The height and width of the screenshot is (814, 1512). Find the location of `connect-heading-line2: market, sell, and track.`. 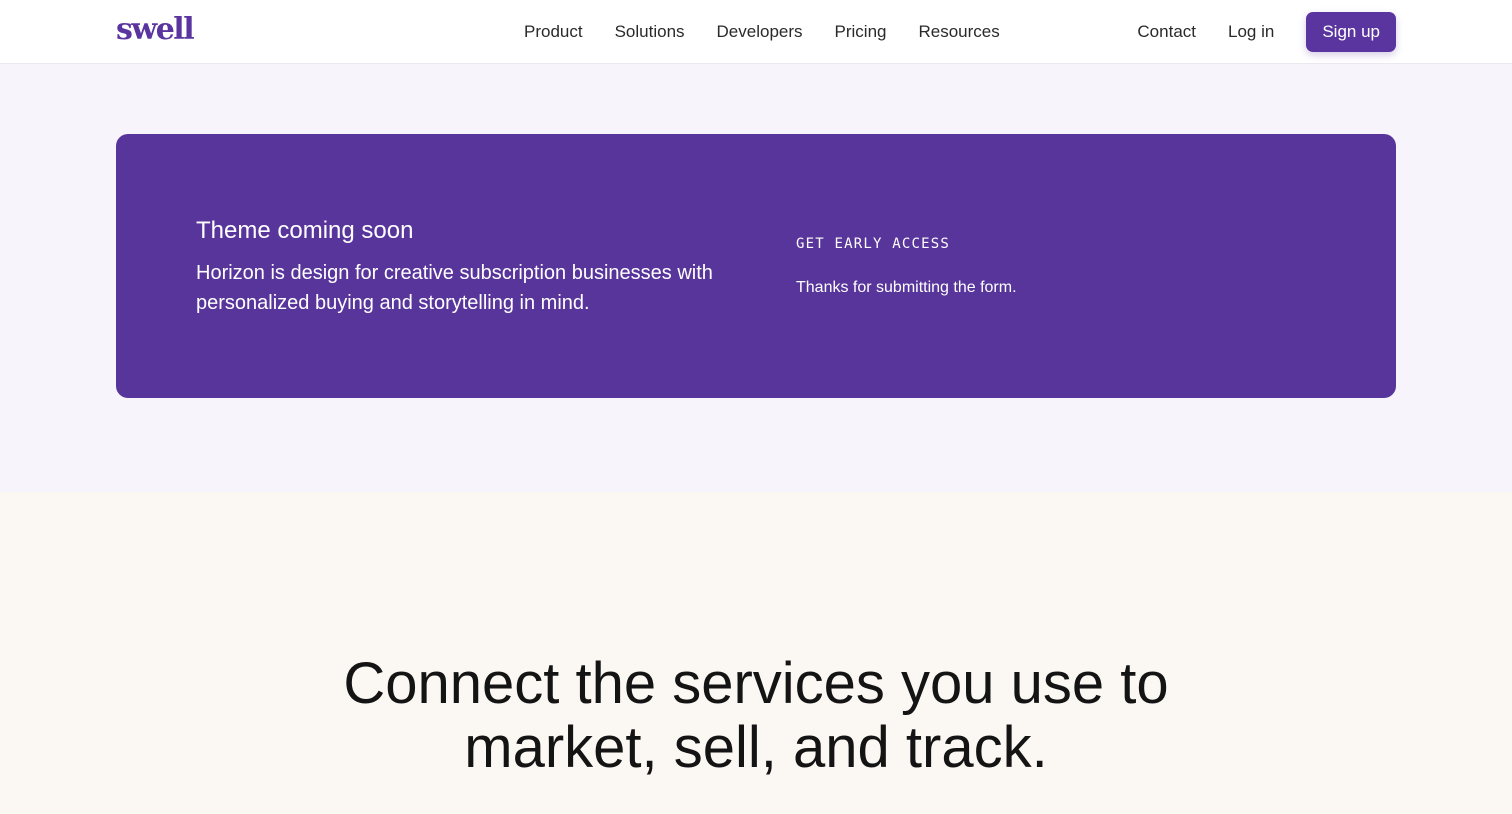

connect-heading-line2: market, sell, and track. is located at coordinates (756, 747).